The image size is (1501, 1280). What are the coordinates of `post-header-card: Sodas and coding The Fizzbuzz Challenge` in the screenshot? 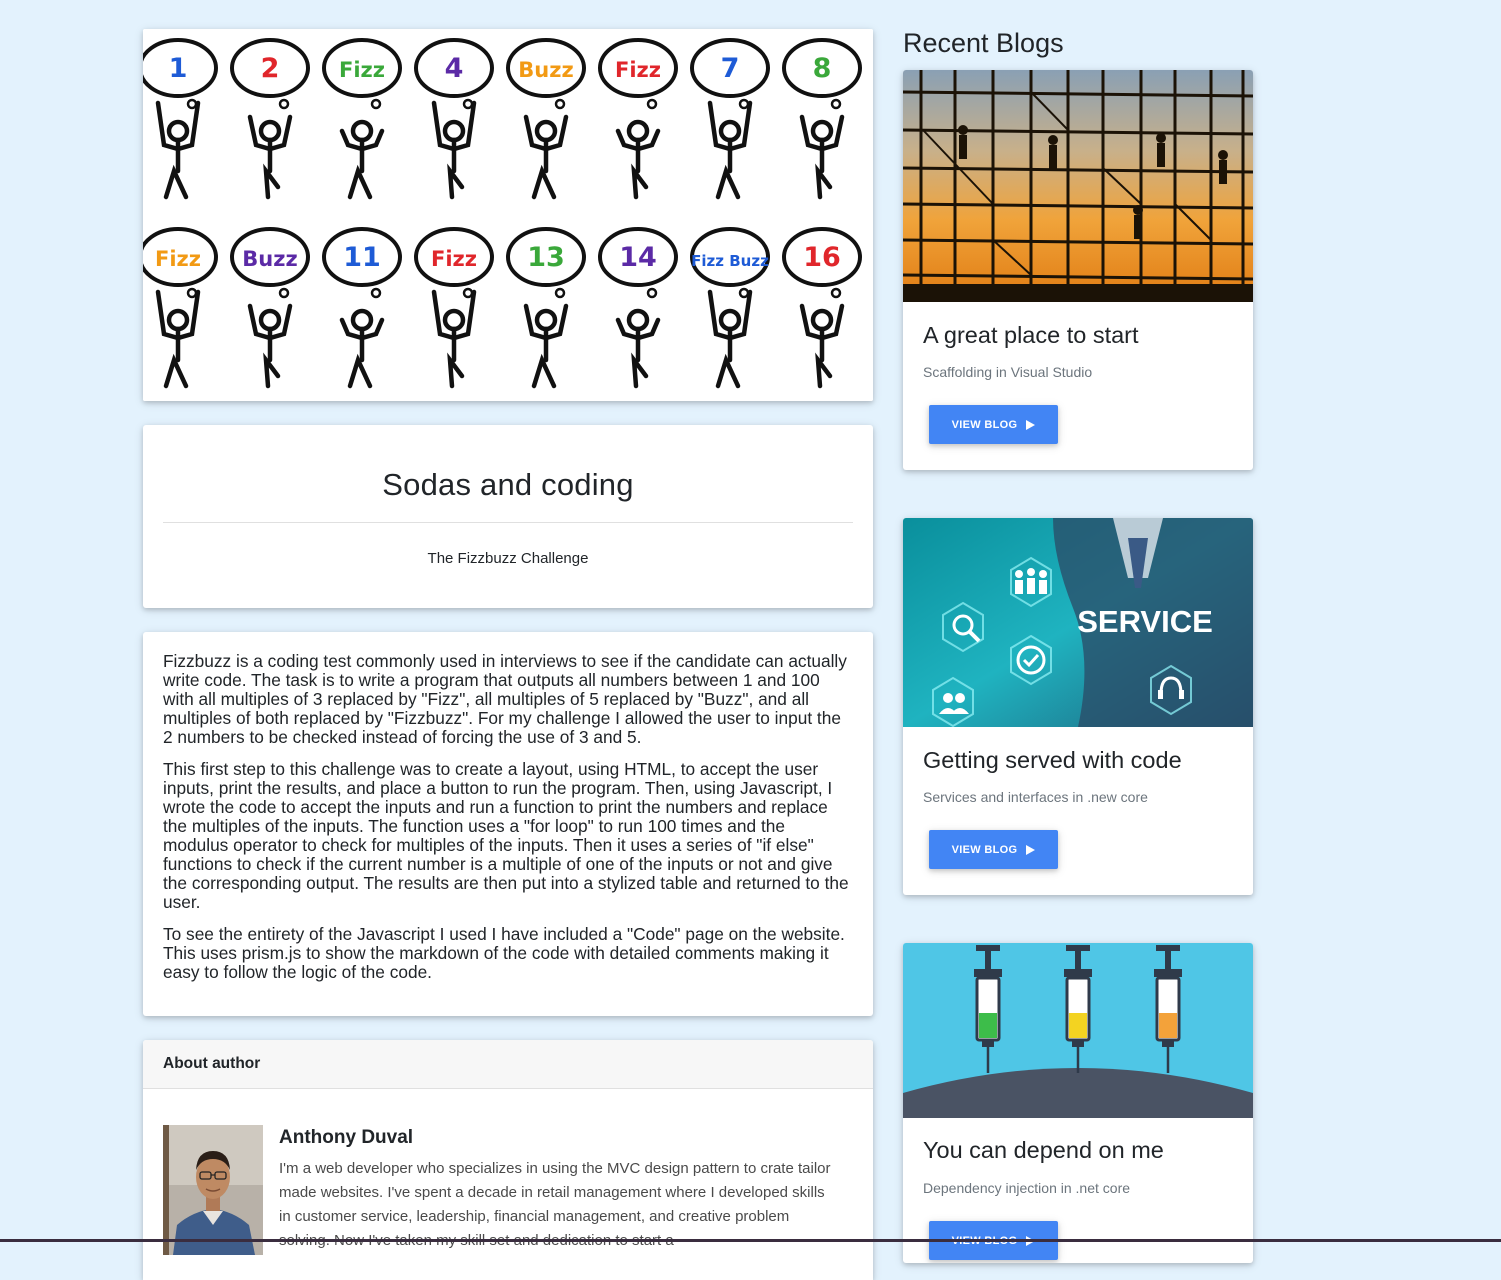 It's located at (508, 516).